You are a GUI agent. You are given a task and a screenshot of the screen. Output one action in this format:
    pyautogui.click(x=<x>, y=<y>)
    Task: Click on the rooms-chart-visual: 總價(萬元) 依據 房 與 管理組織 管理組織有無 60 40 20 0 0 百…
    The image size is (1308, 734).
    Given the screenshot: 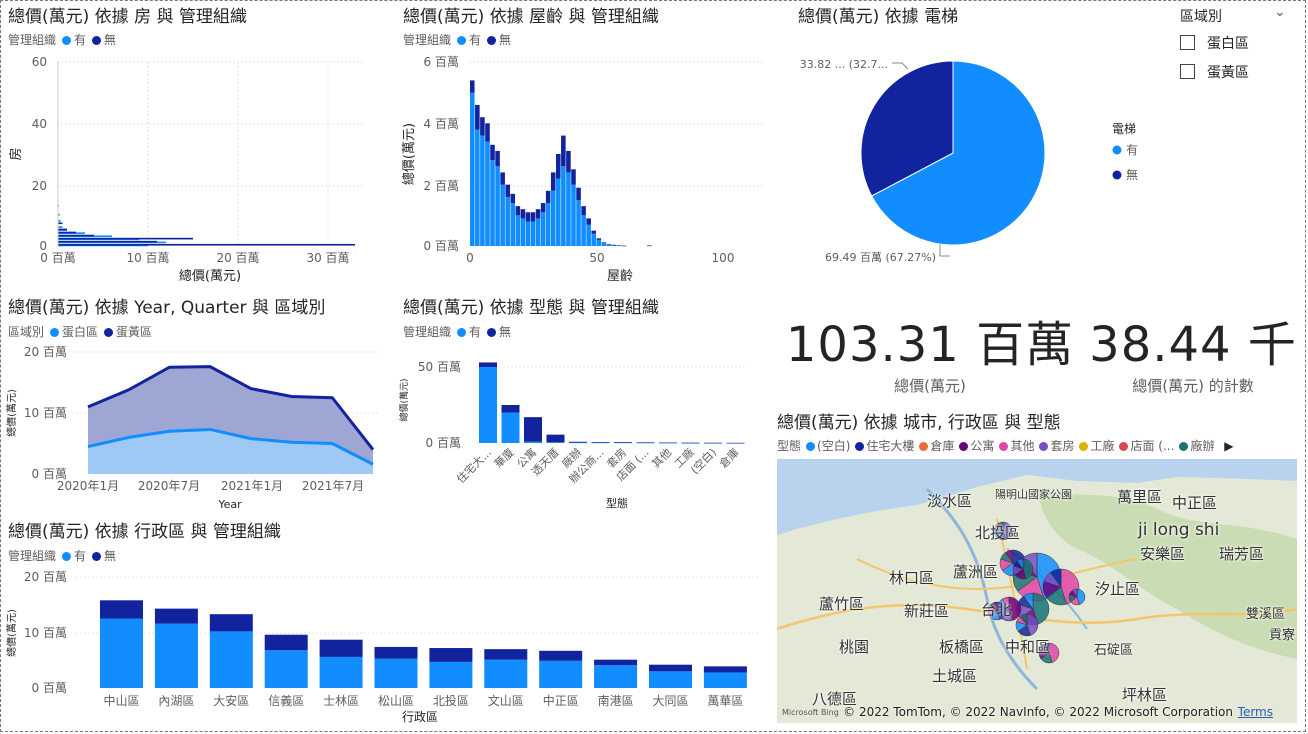 What is the action you would take?
    pyautogui.click(x=190, y=145)
    